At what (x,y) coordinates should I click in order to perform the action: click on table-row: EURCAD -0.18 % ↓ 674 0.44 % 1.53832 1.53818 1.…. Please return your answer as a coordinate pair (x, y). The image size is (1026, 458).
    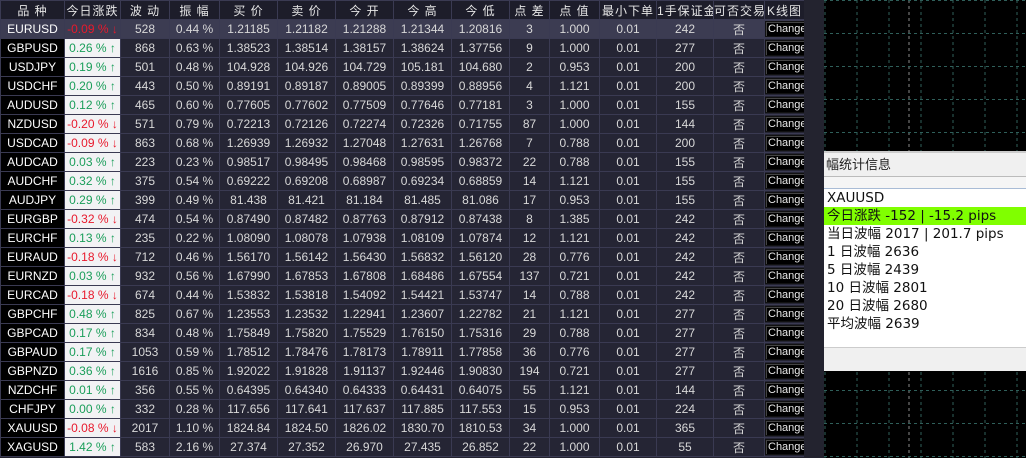
    Looking at the image, I should click on (402, 295).